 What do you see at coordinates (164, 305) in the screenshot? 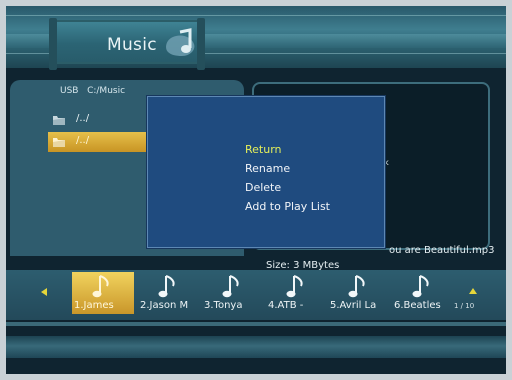
I see `track-label: 2.Jason M` at bounding box center [164, 305].